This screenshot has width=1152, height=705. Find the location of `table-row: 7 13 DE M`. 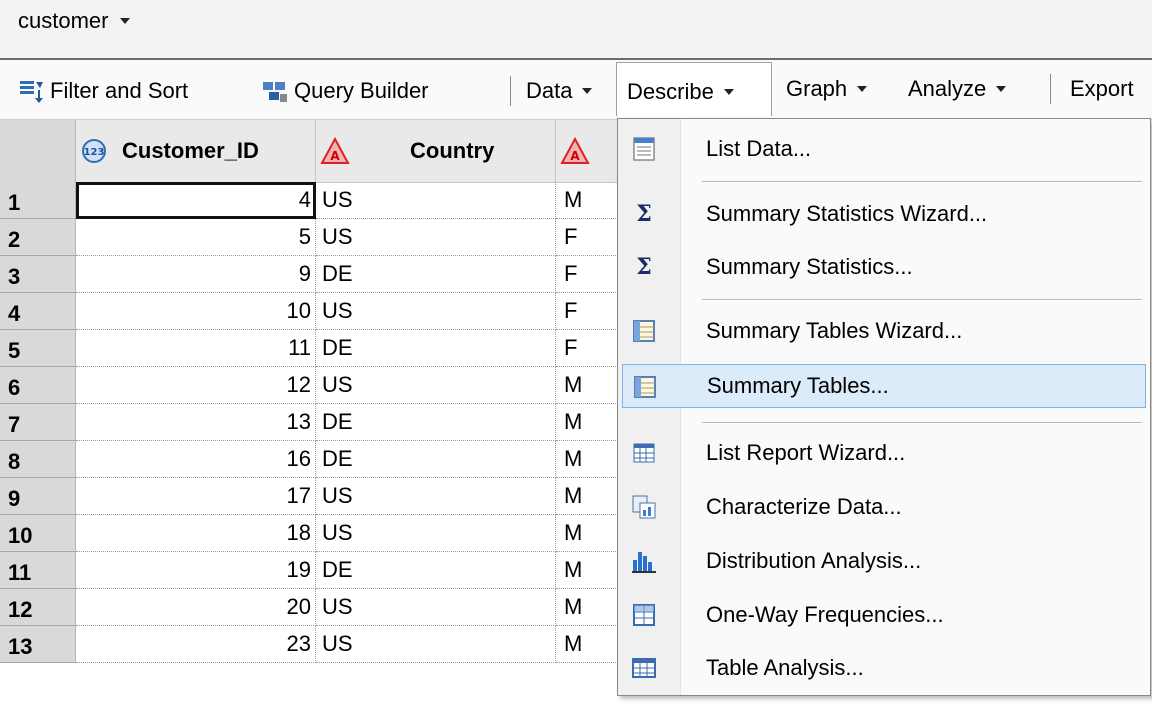

table-row: 7 13 DE M is located at coordinates (310, 423).